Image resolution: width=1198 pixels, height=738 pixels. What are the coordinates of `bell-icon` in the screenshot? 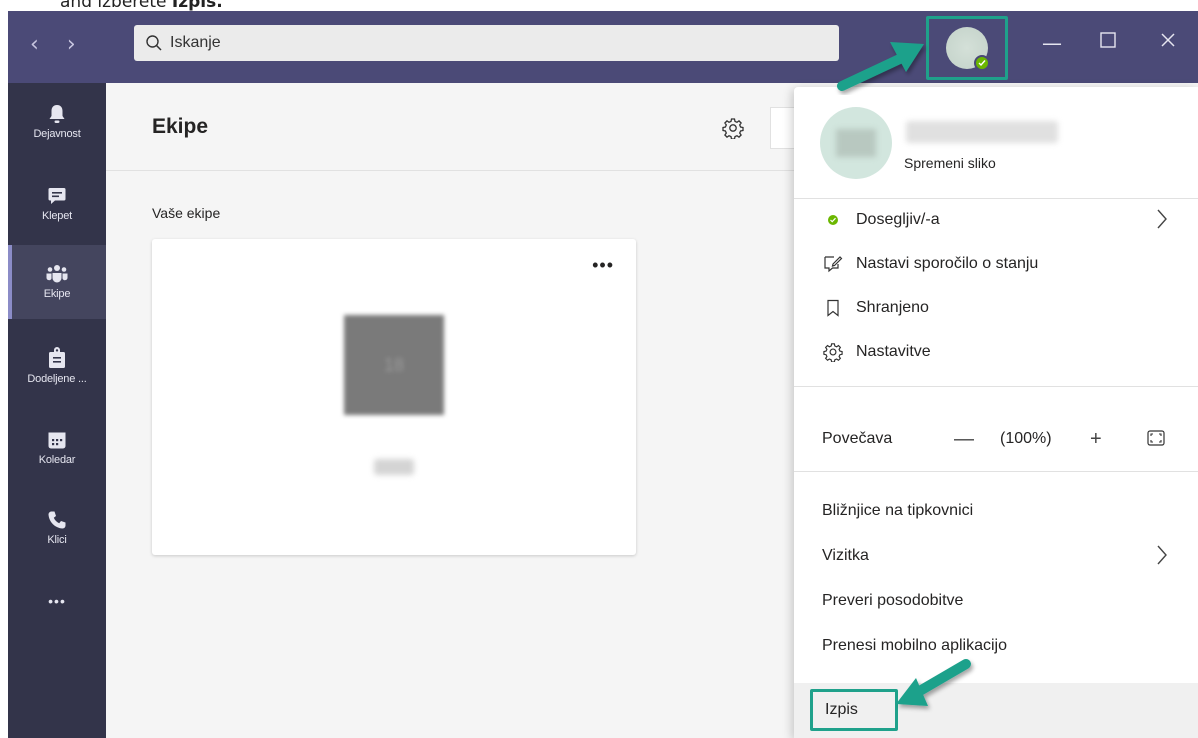 It's located at (57, 114).